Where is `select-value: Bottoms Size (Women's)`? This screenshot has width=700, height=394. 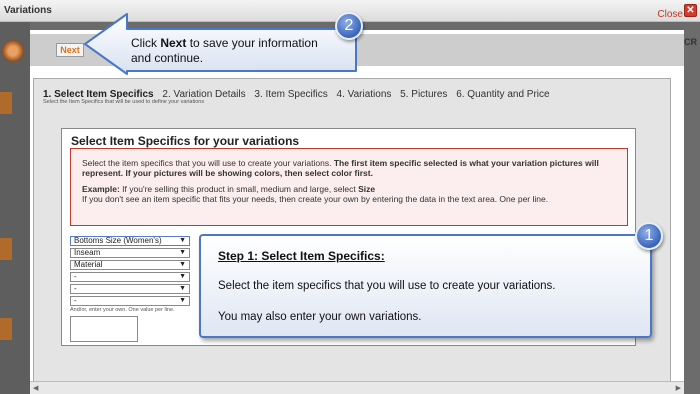 select-value: Bottoms Size (Women's) is located at coordinates (118, 240).